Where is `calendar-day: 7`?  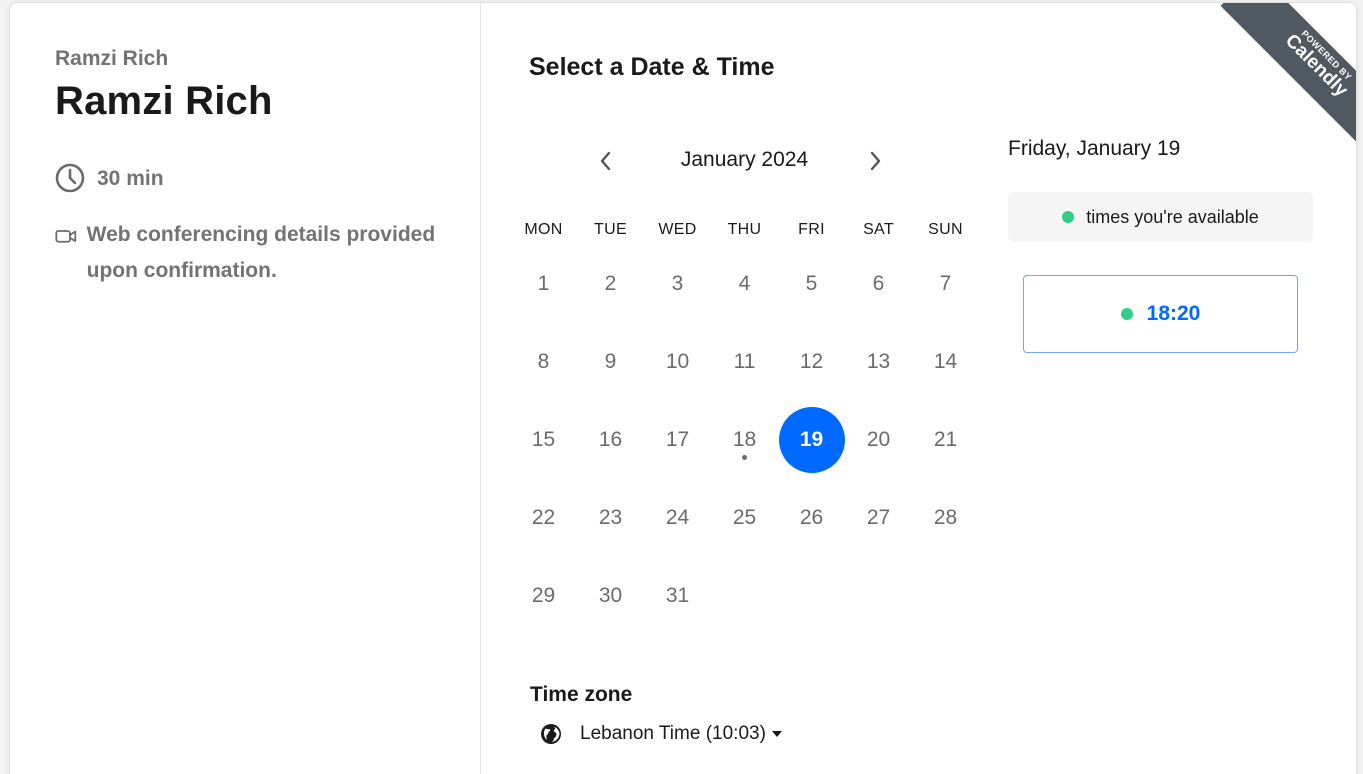 calendar-day: 7 is located at coordinates (945, 284).